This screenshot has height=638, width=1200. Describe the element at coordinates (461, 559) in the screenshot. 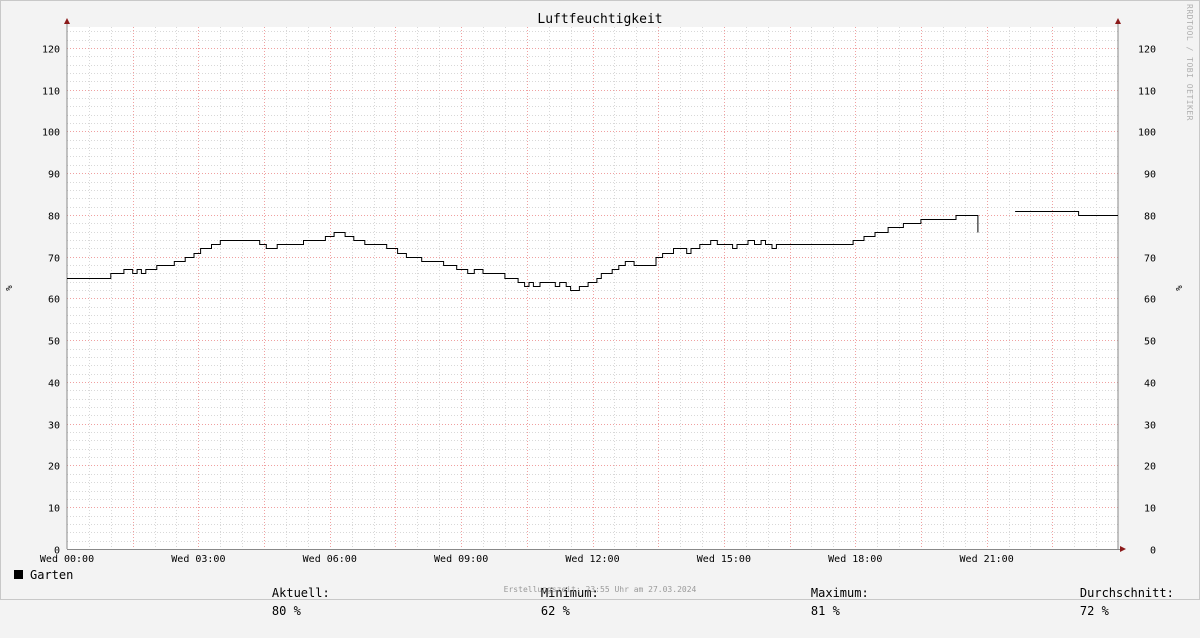

I see `x-tick-label: Wed 09:00` at that location.